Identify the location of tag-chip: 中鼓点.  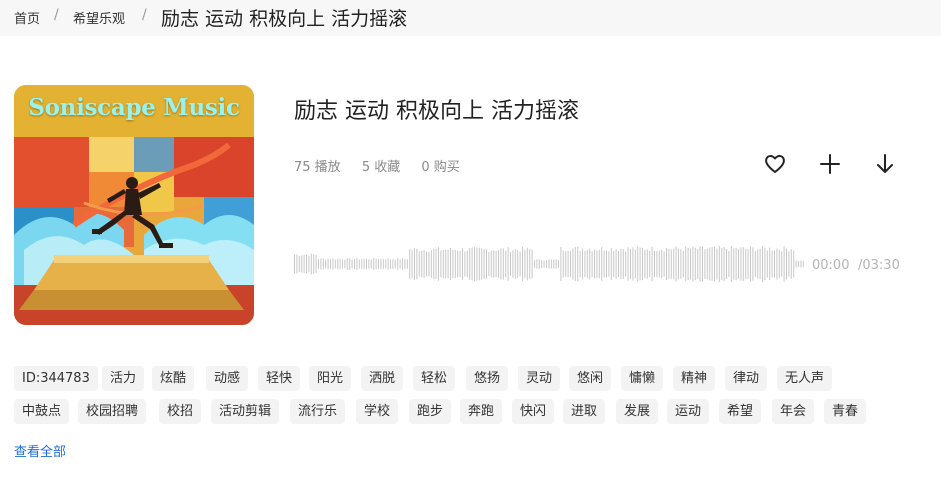
(42, 411).